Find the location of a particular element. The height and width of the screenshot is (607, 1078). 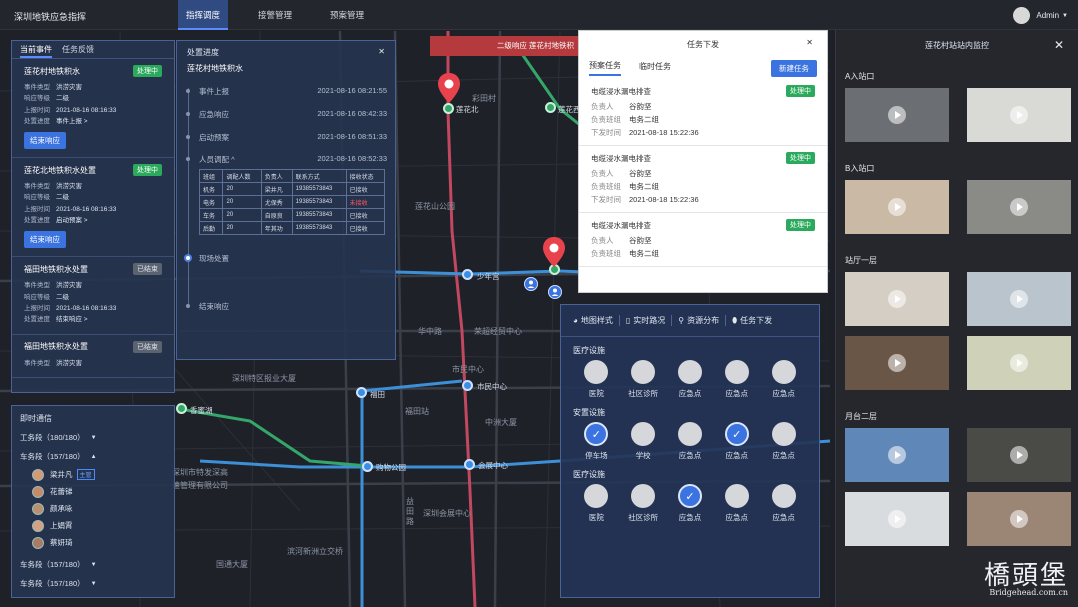

member-item: 上娟霄 is located at coordinates (93, 525).